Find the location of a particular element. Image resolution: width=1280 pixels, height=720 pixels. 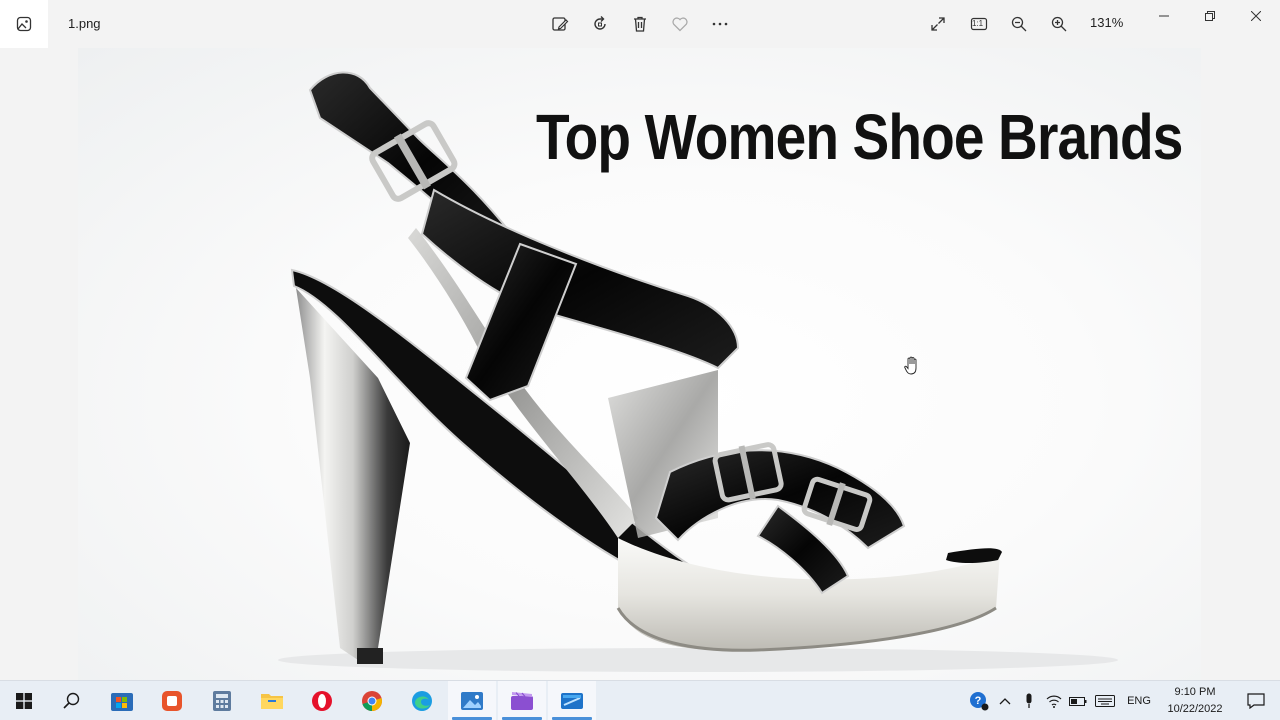

more-button is located at coordinates (720, 24).